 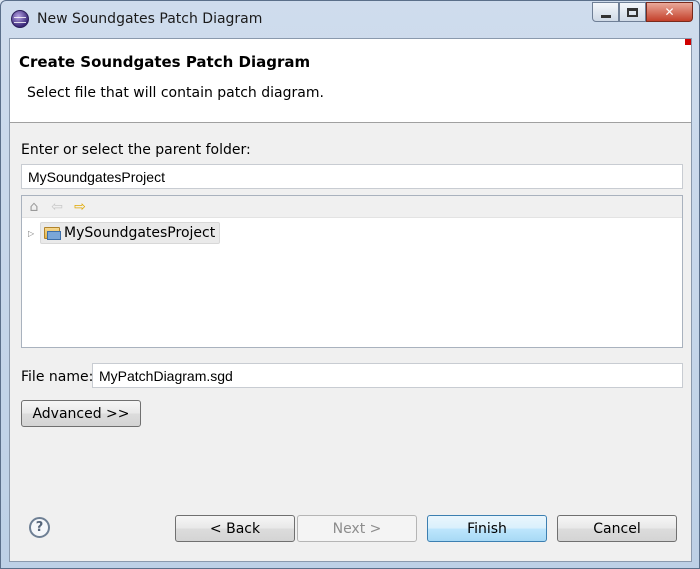 What do you see at coordinates (34, 233) in the screenshot?
I see `expand-icon: ▷` at bounding box center [34, 233].